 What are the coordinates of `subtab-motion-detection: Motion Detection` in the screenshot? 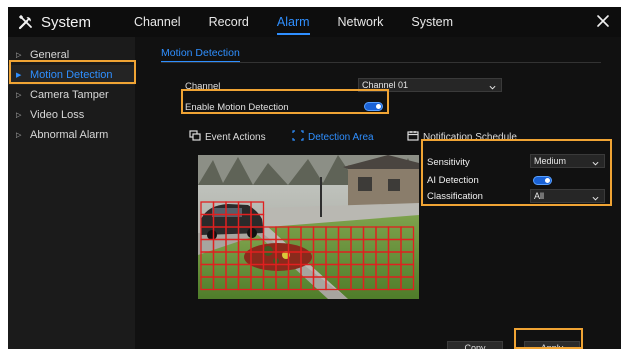 It's located at (200, 54).